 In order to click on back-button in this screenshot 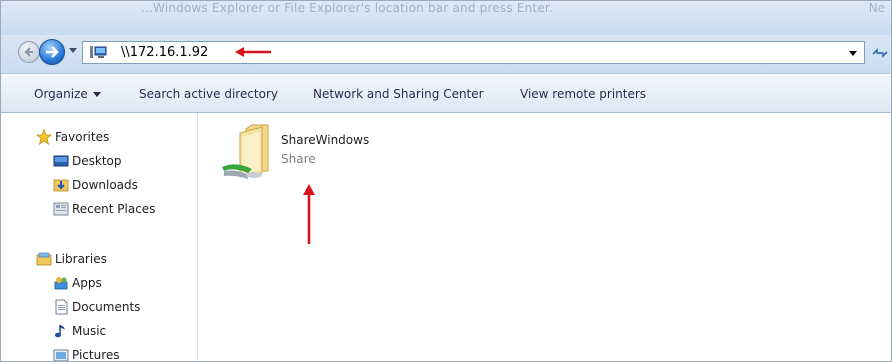, I will do `click(29, 52)`.